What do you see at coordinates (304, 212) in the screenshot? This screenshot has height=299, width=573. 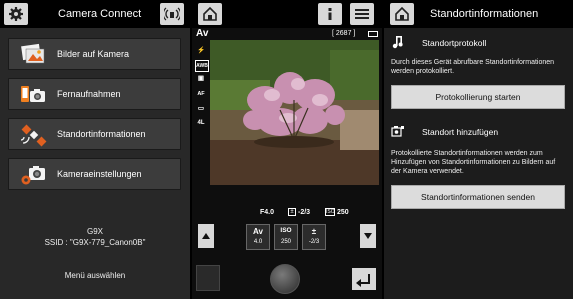 I see `exposure-compensation-readout: -2/3` at bounding box center [304, 212].